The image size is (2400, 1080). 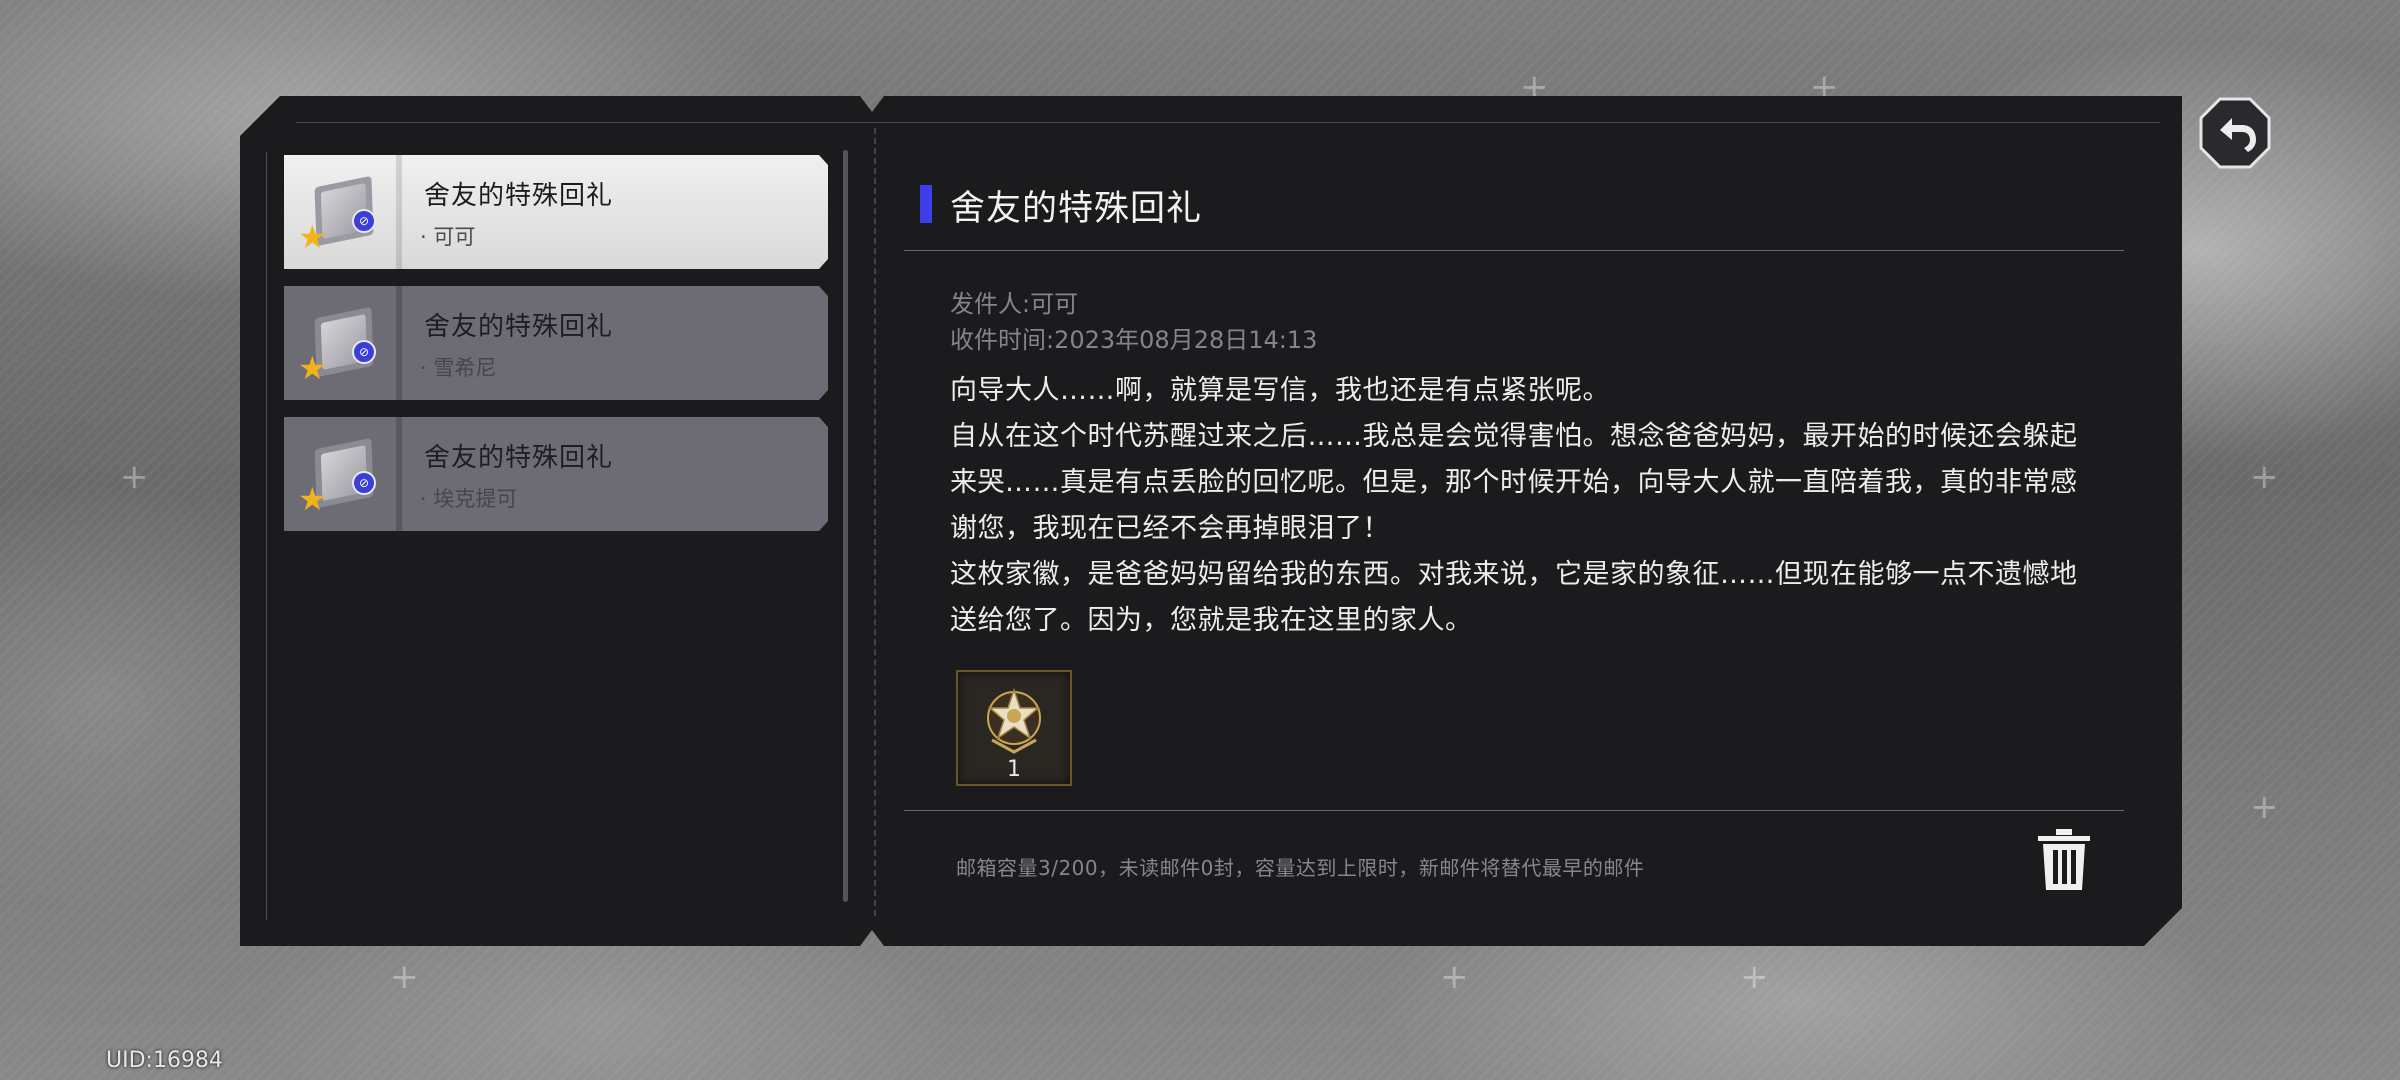 What do you see at coordinates (875, 522) in the screenshot?
I see `panel-divider` at bounding box center [875, 522].